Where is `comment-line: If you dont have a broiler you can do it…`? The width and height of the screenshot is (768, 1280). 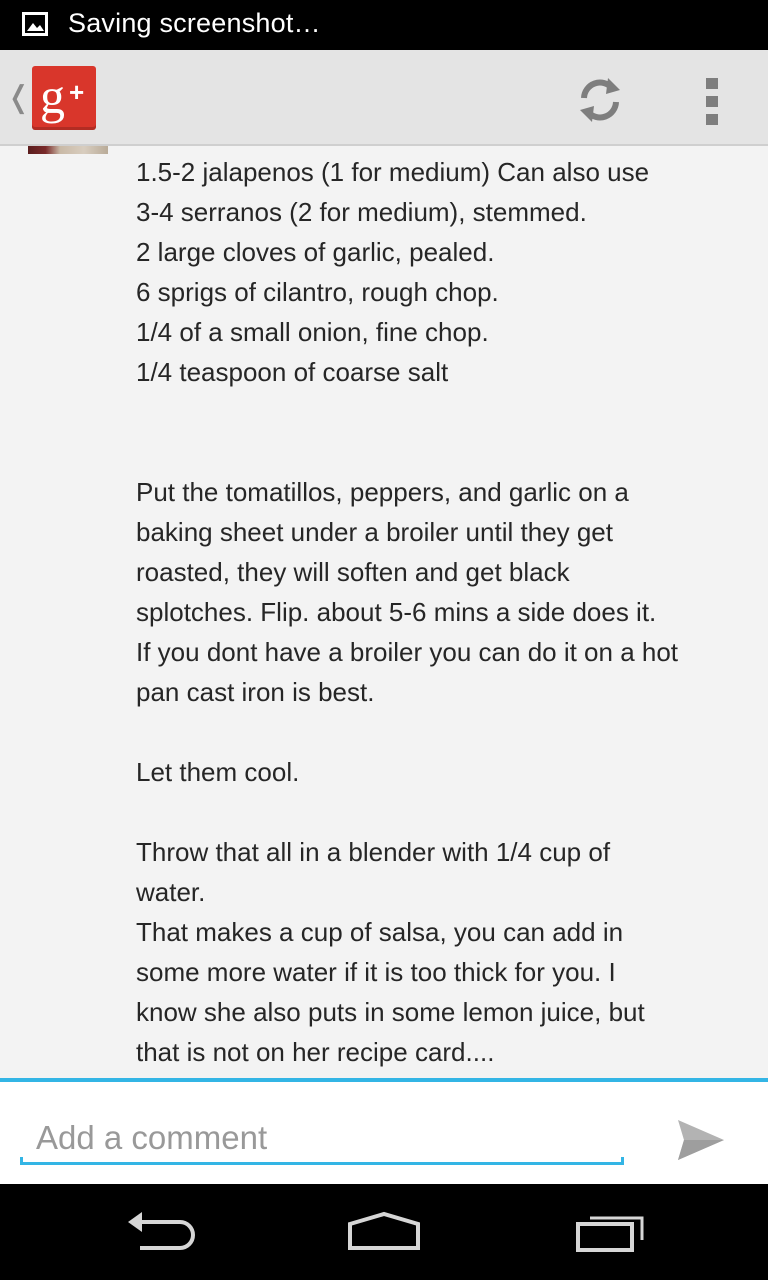 comment-line: If you dont have a broiler you can do it… is located at coordinates (407, 652).